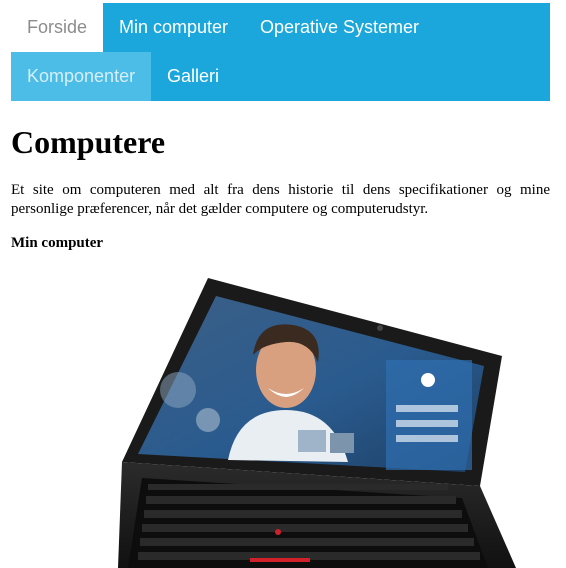 The height and width of the screenshot is (568, 566). What do you see at coordinates (173, 27) in the screenshot?
I see `nav-item-min-computer: Min computer` at bounding box center [173, 27].